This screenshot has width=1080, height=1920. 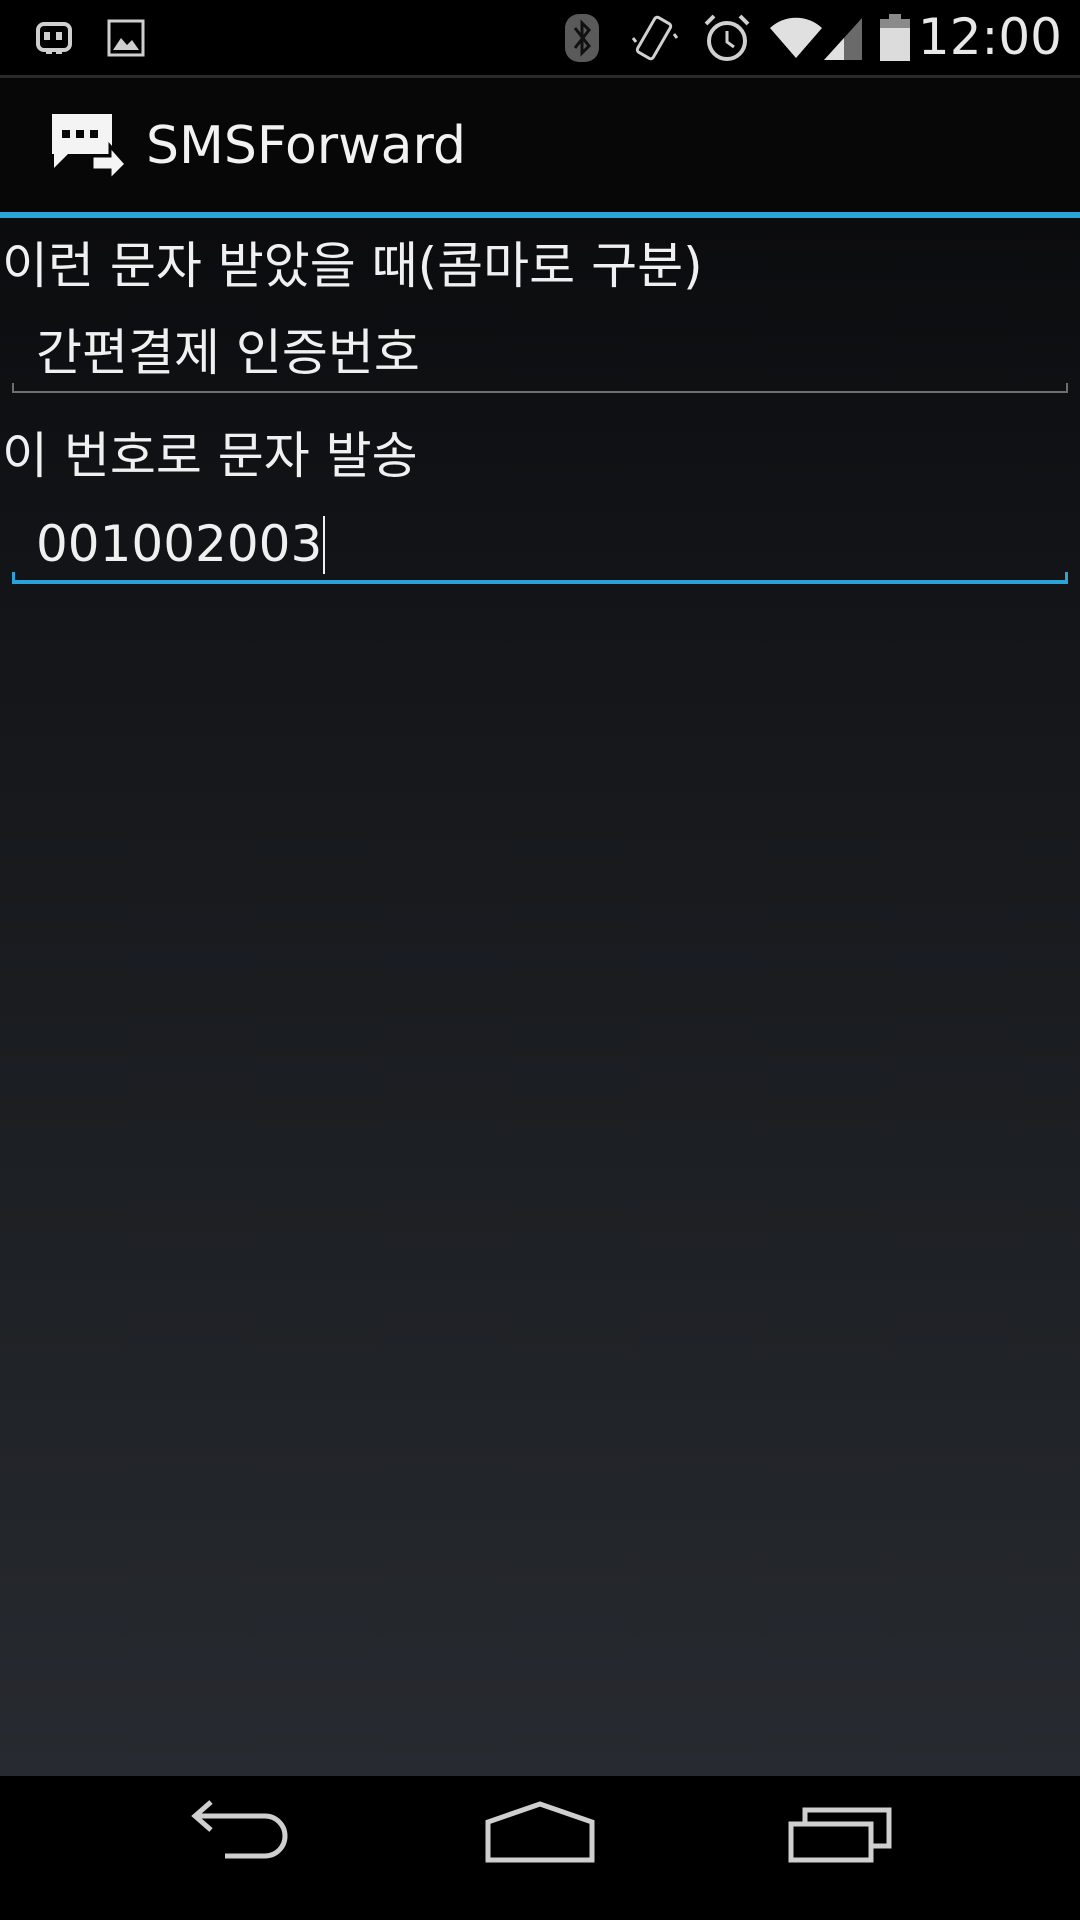 What do you see at coordinates (540, 582) in the screenshot?
I see `input-underline-focused` at bounding box center [540, 582].